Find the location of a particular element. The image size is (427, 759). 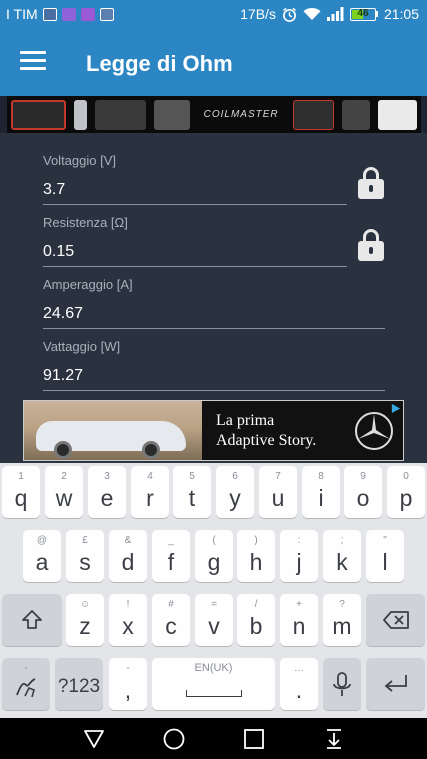

resistance-input: 0.15 is located at coordinates (58, 252).